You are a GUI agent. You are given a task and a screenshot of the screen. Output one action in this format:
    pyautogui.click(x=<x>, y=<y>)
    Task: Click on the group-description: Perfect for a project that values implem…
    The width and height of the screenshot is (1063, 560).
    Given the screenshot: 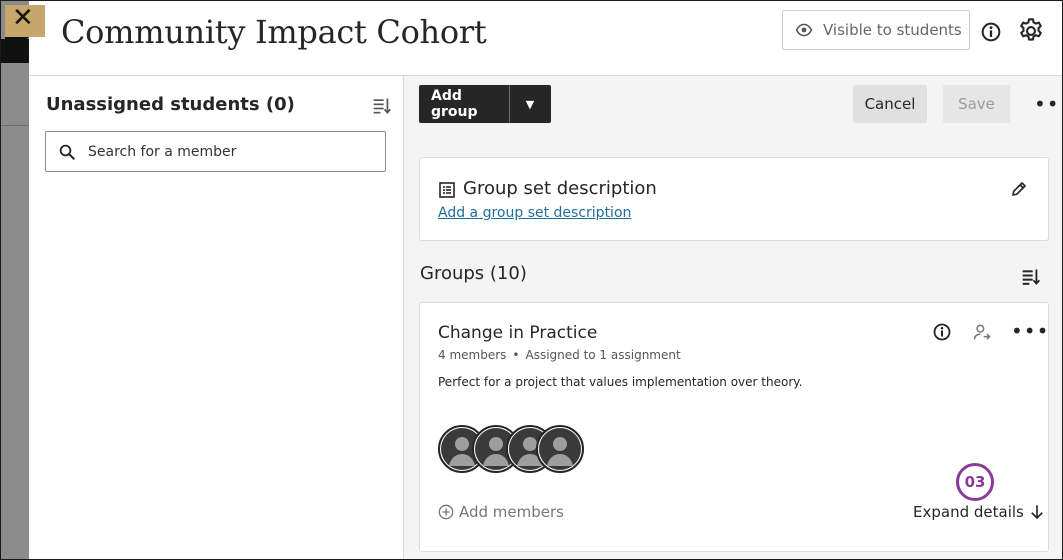 What is the action you would take?
    pyautogui.click(x=620, y=382)
    